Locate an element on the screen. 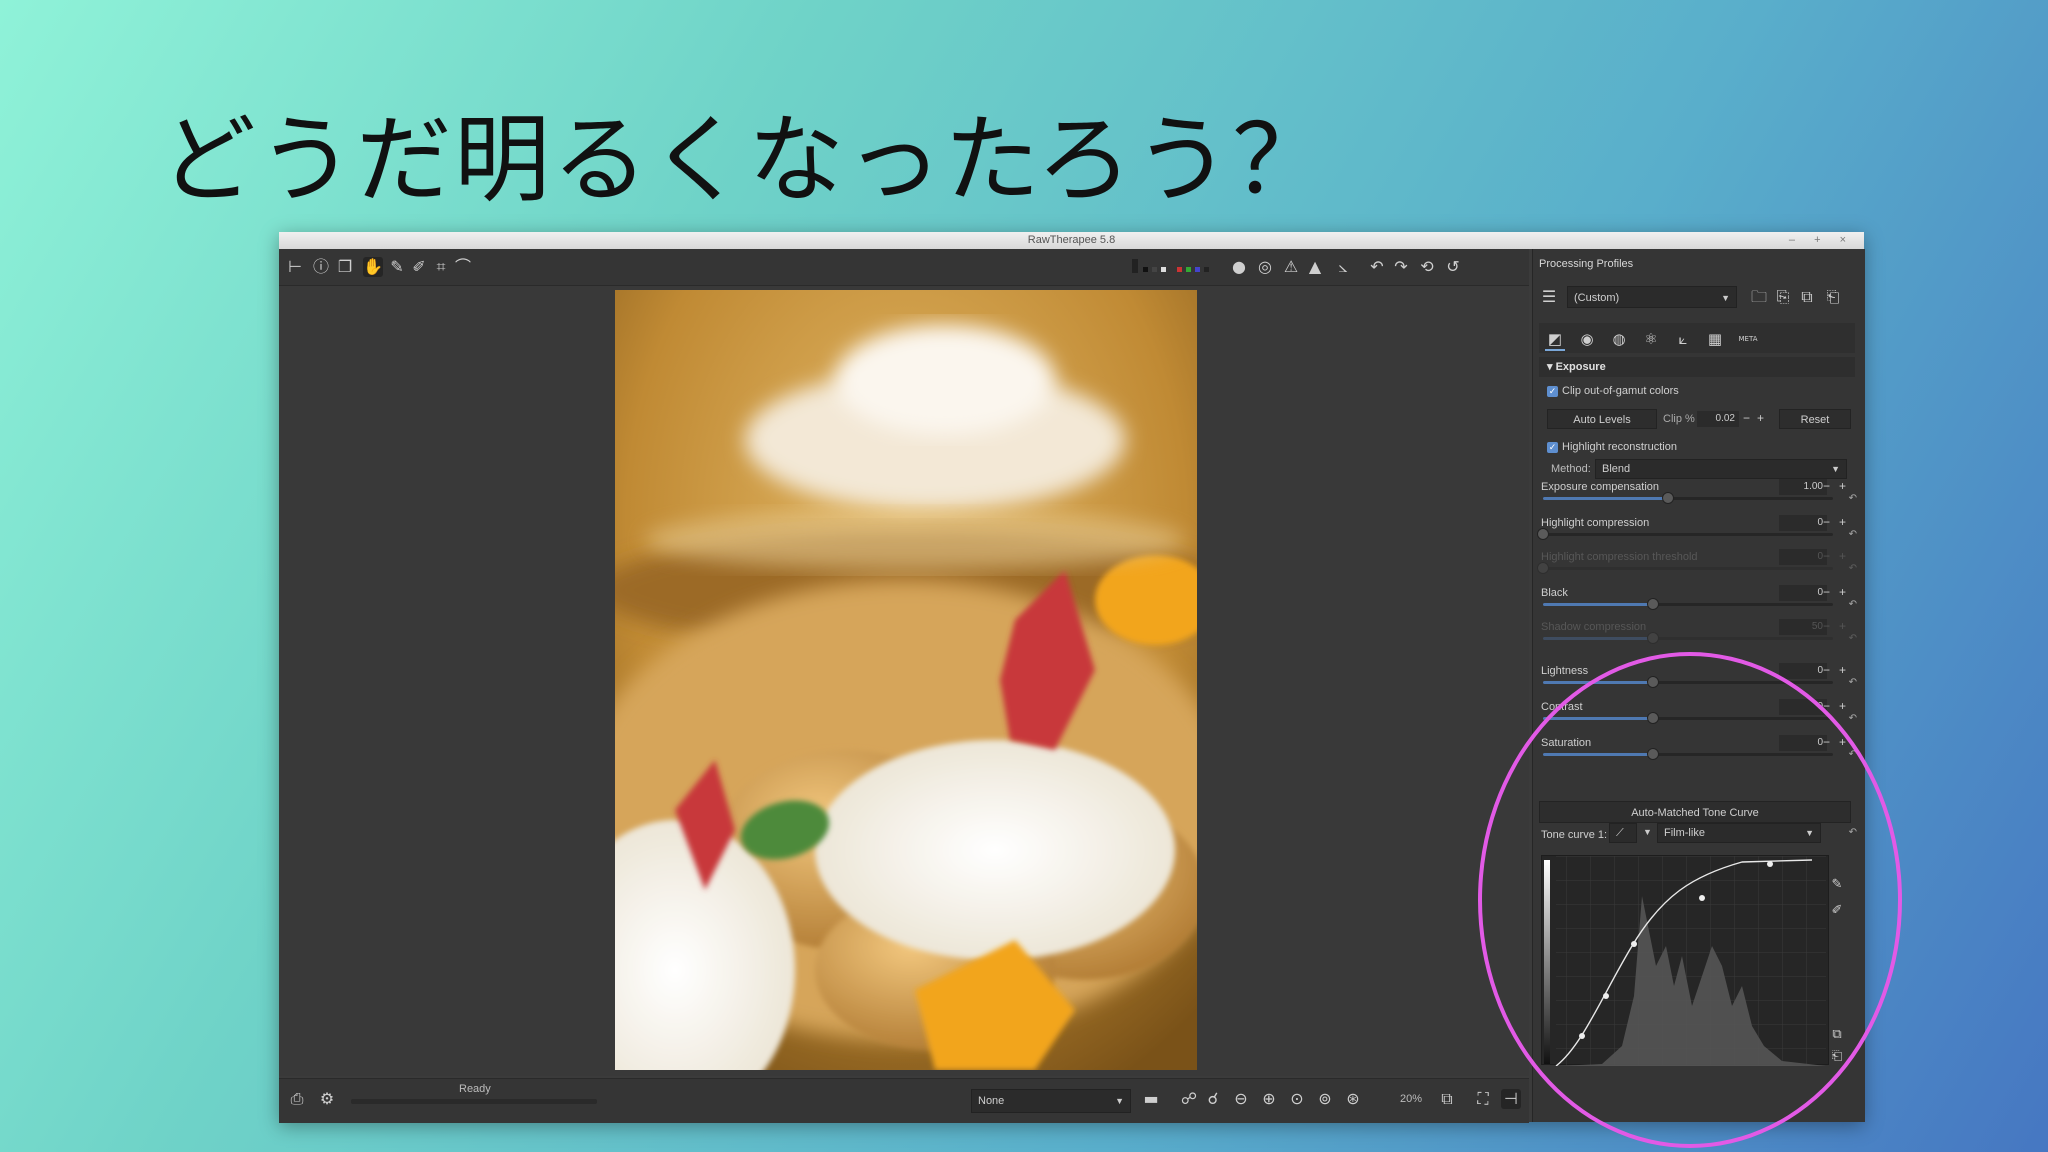  rotate-left-icon: ↶ is located at coordinates (1377, 267).